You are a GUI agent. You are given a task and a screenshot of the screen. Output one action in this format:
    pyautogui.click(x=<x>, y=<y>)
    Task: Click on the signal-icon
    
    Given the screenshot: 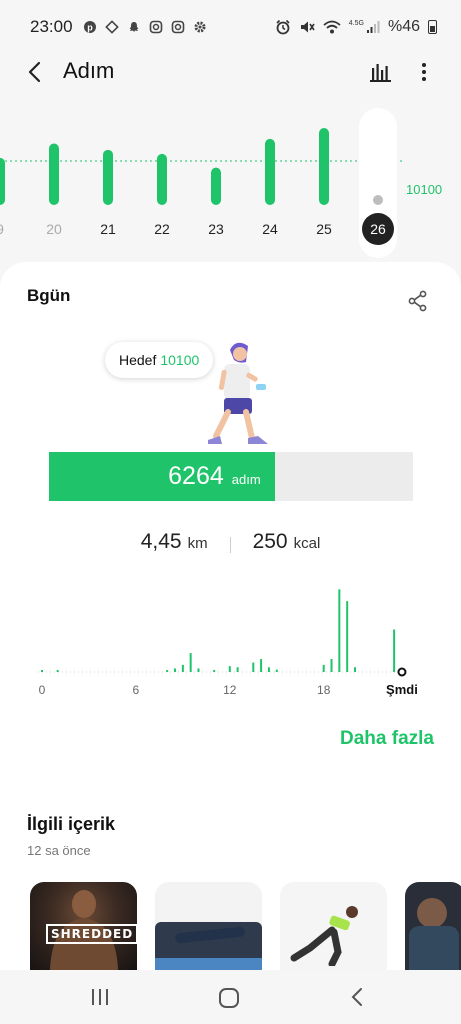 What is the action you would take?
    pyautogui.click(x=373, y=27)
    